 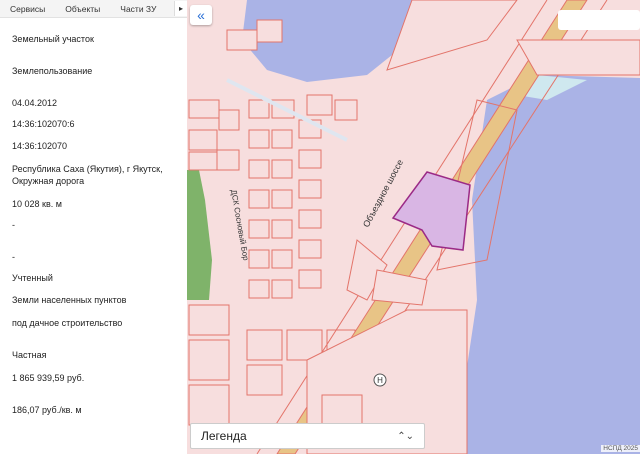 What do you see at coordinates (47, 410) in the screenshot?
I see `price-per-square-meter: 186,07 руб./кв. м` at bounding box center [47, 410].